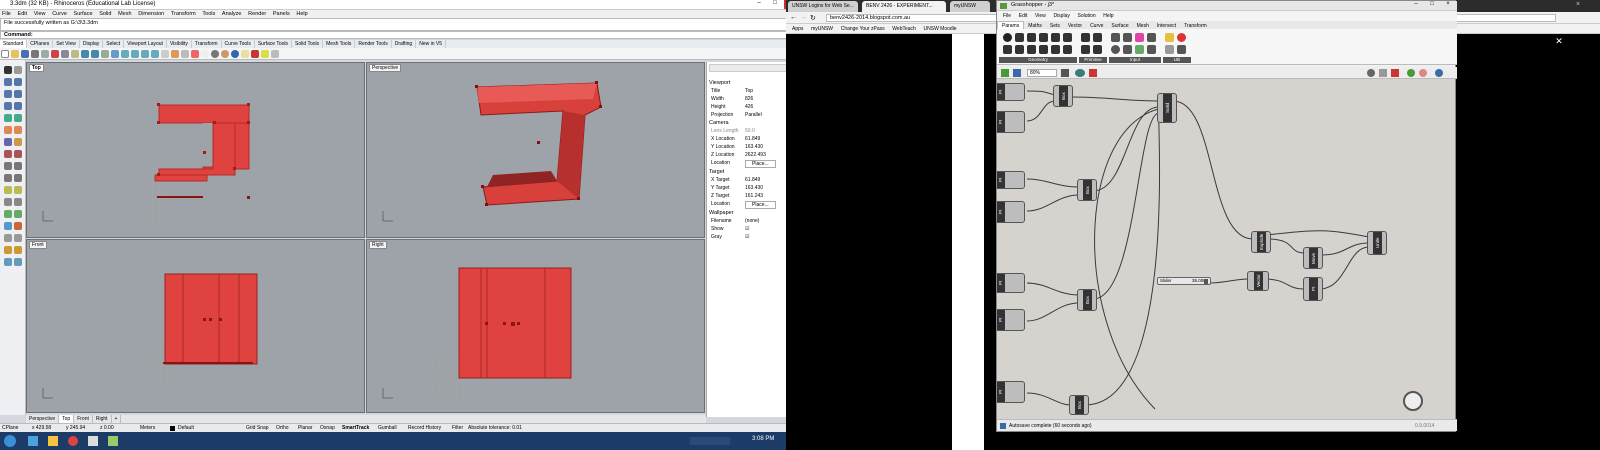  Describe the element at coordinates (18, 82) in the screenshot. I see `polyline-icon` at that location.